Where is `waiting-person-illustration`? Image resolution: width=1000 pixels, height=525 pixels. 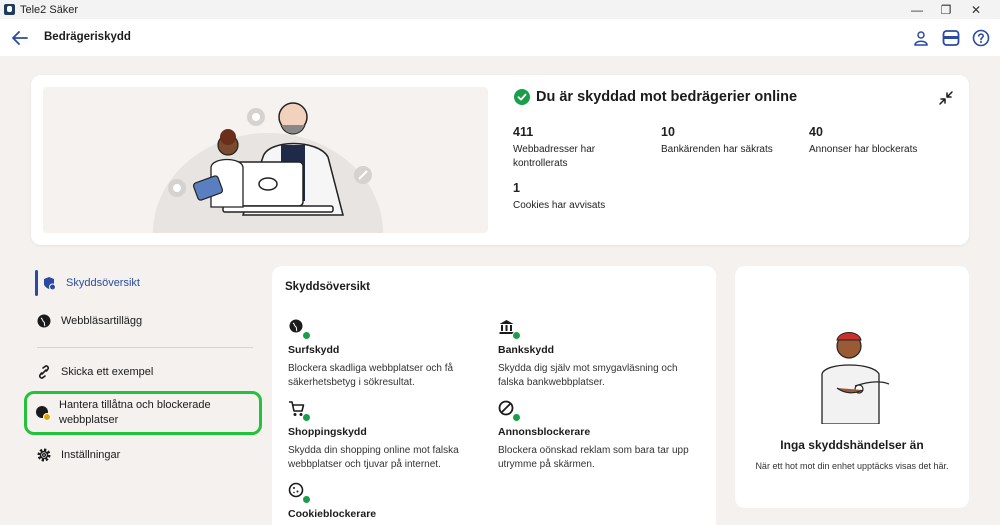
waiting-person-illustration is located at coordinates (855, 378).